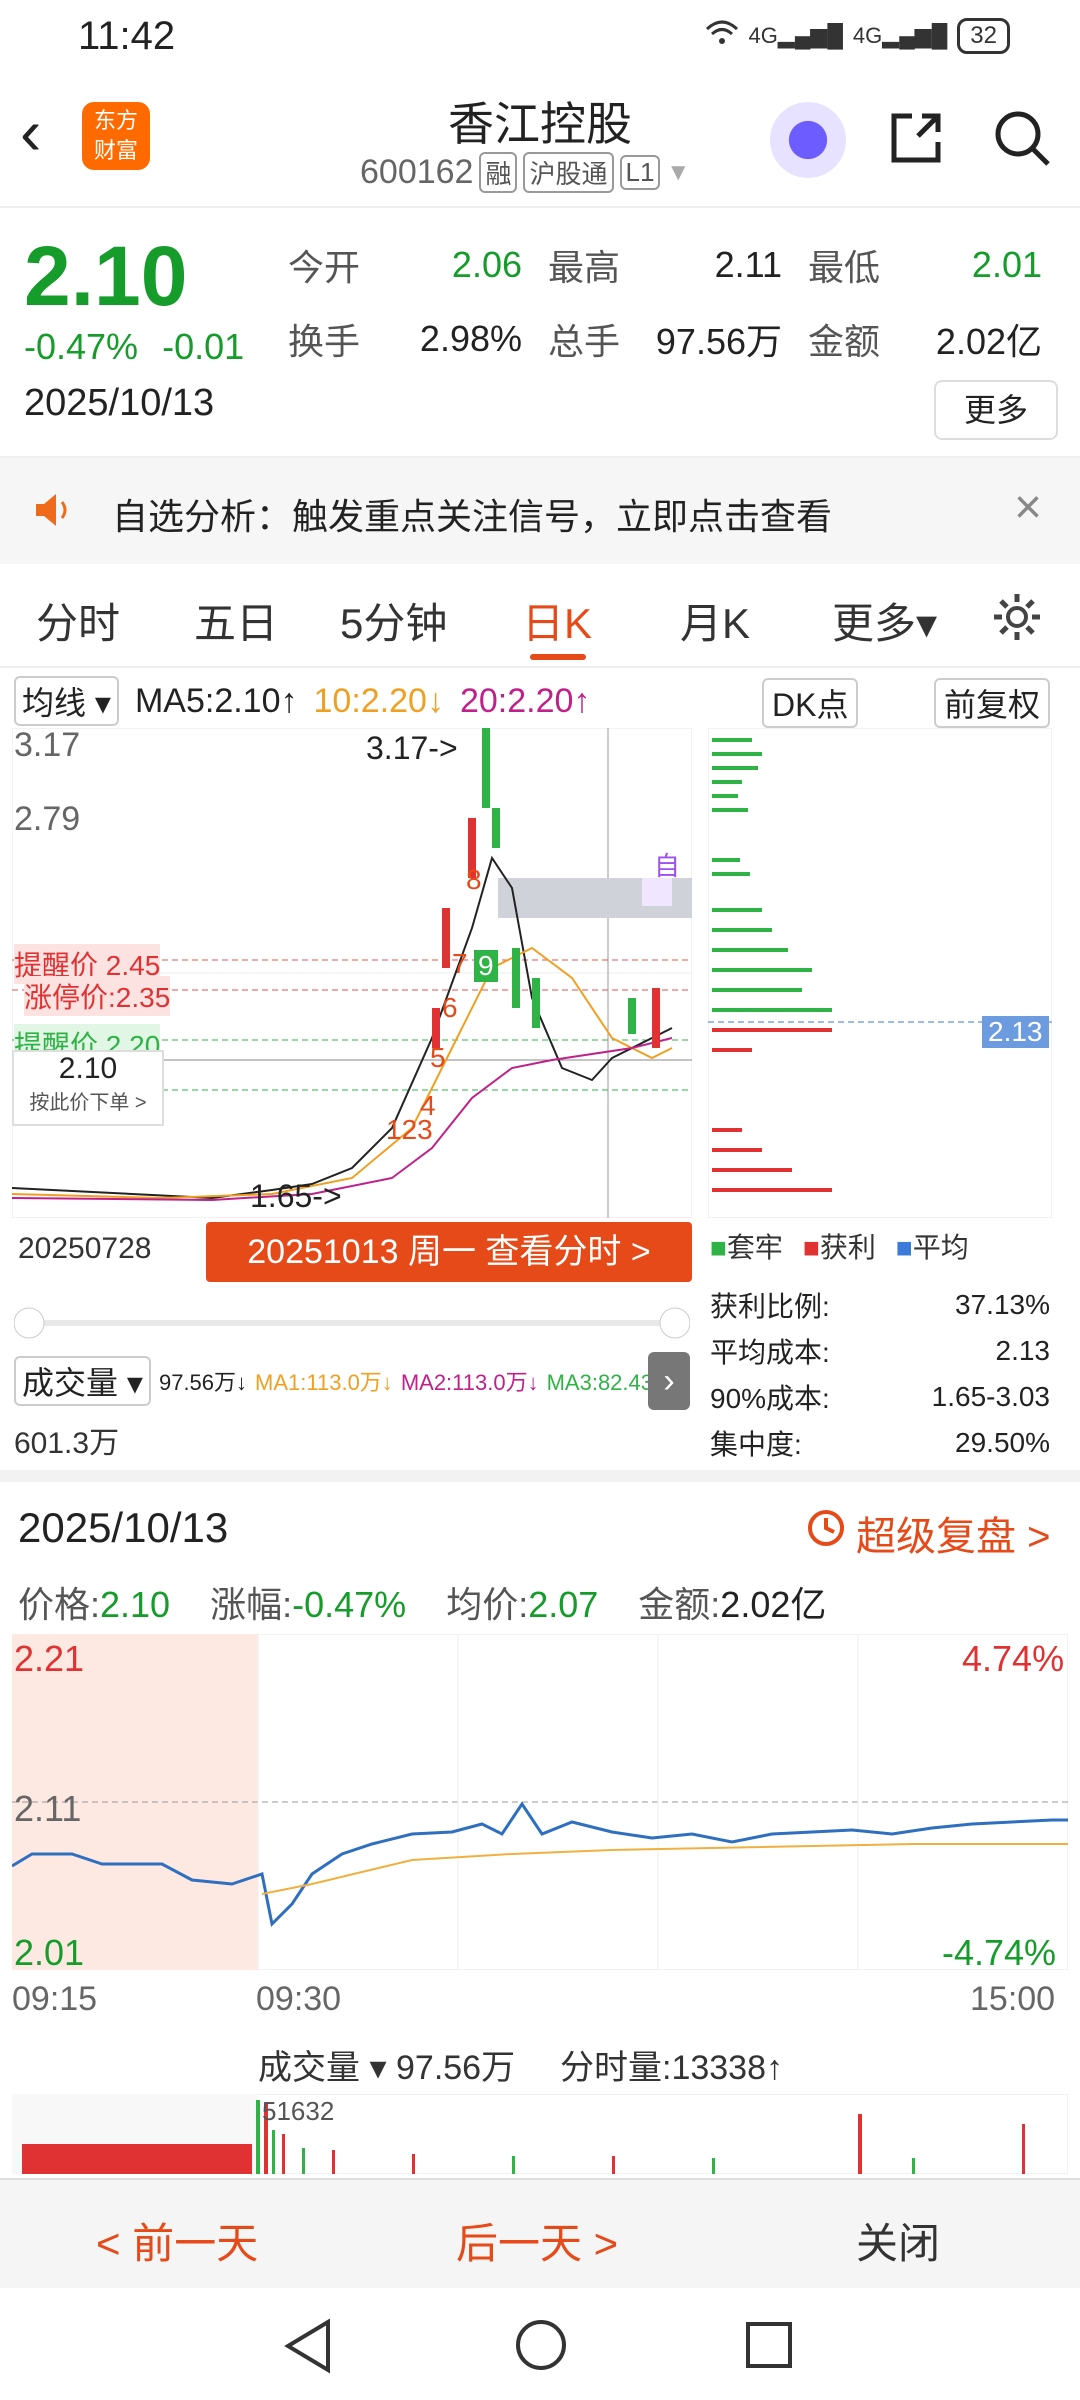  What do you see at coordinates (898, 2240) in the screenshot?
I see `close-button: 关闭` at bounding box center [898, 2240].